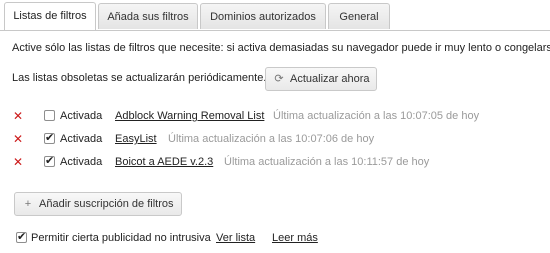 The image size is (550, 253). What do you see at coordinates (21, 237) in the screenshot?
I see `acceptable-ads-checkbox` at bounding box center [21, 237].